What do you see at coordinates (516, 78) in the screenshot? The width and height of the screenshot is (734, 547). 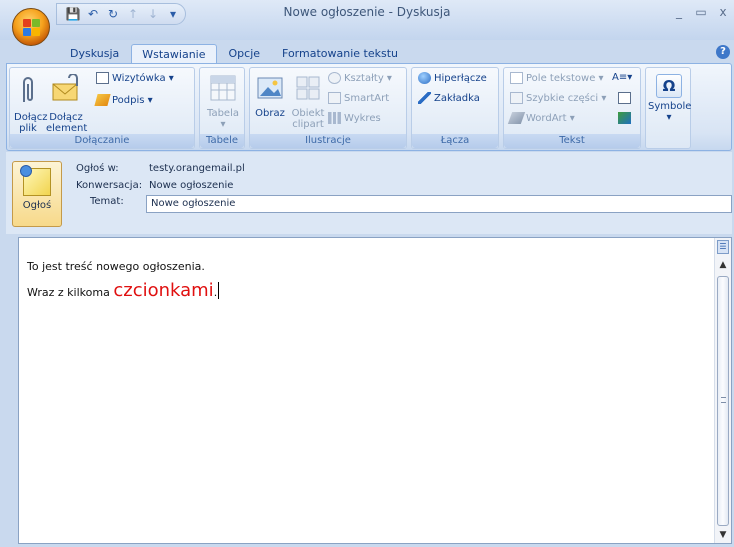 I see `text-box-icon` at bounding box center [516, 78].